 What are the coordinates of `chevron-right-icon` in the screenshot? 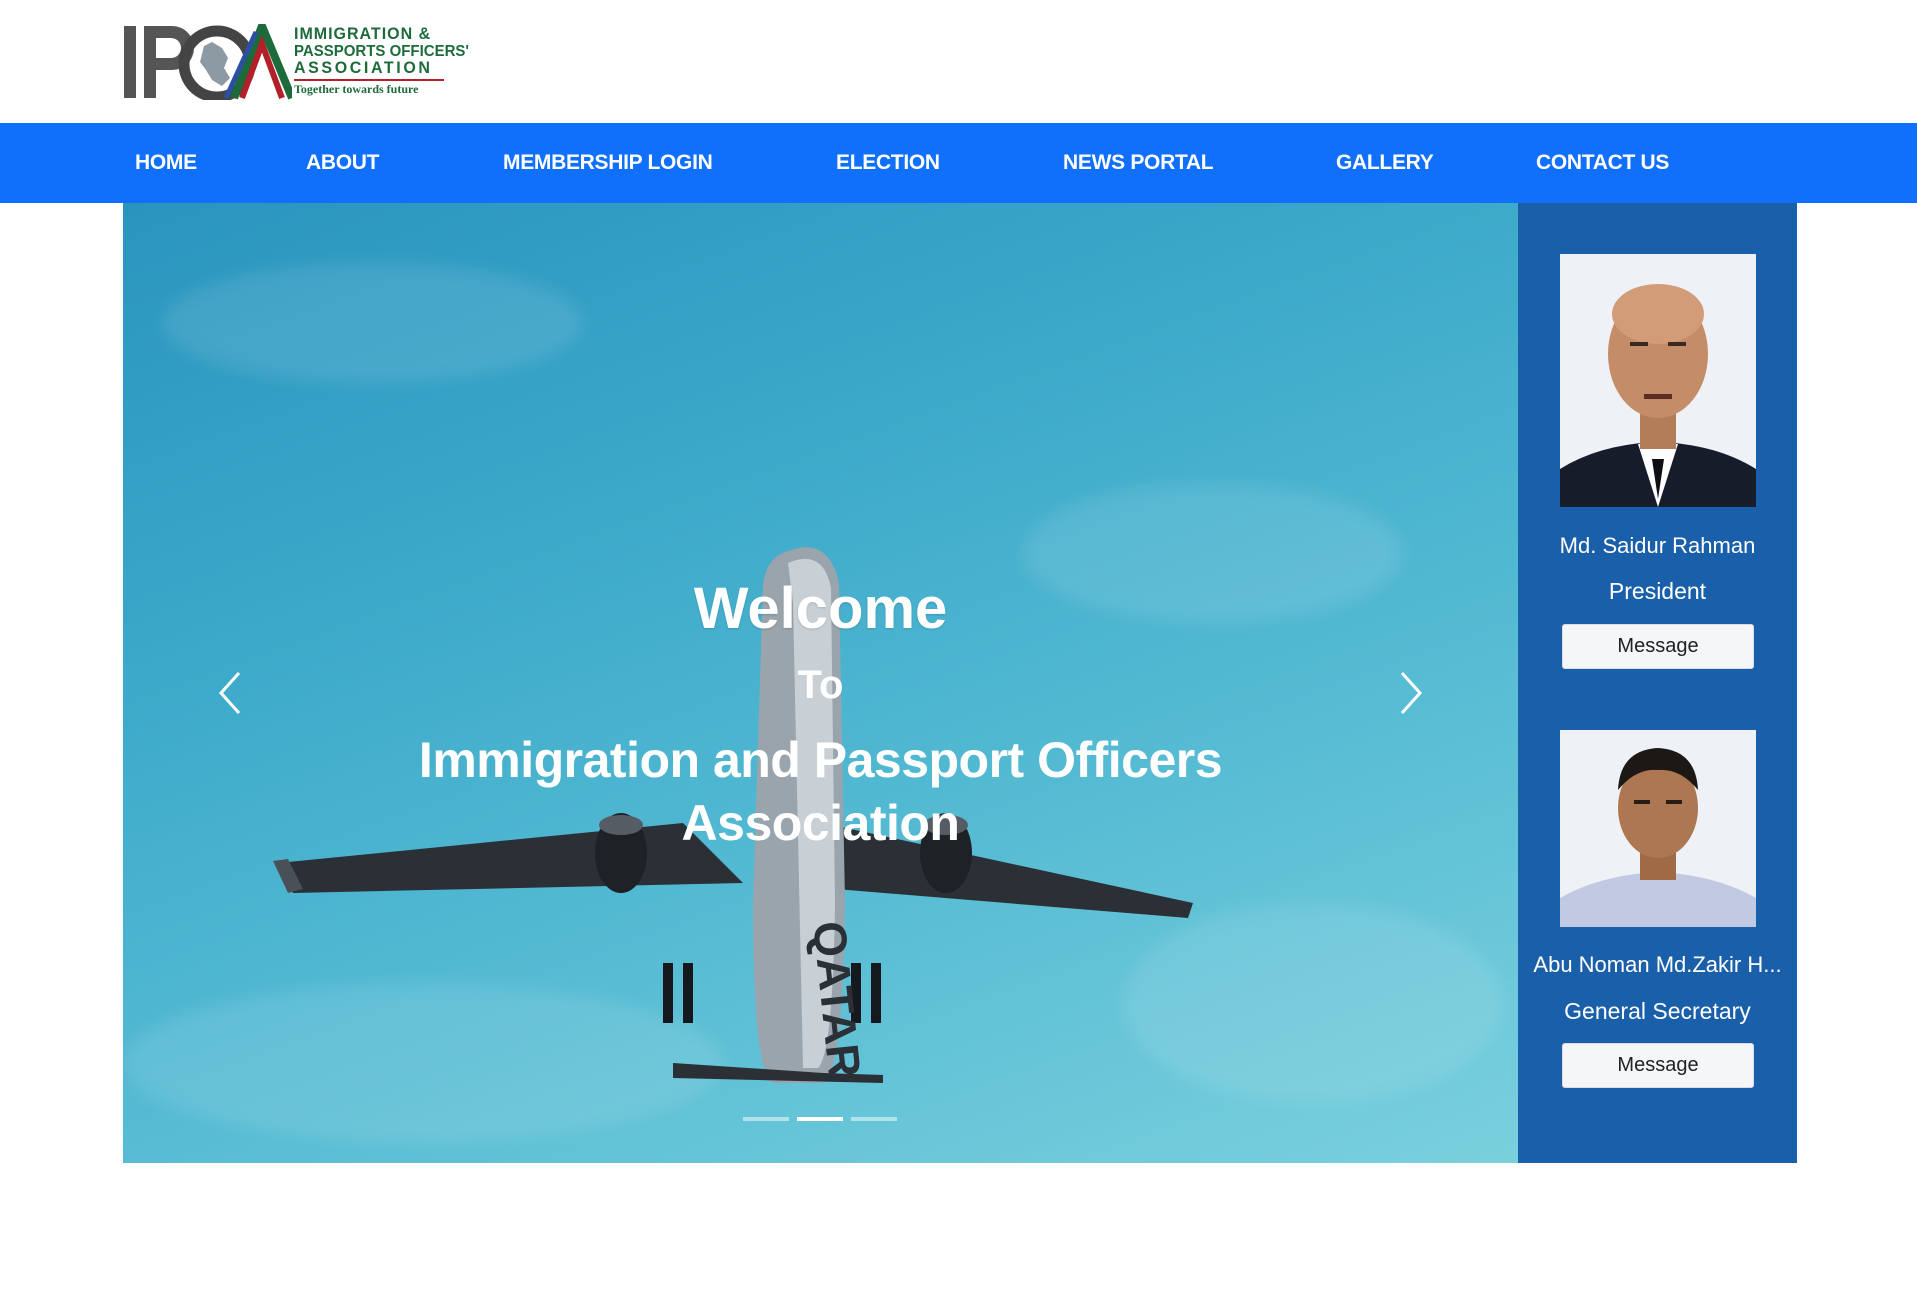 It's located at (1411, 693).